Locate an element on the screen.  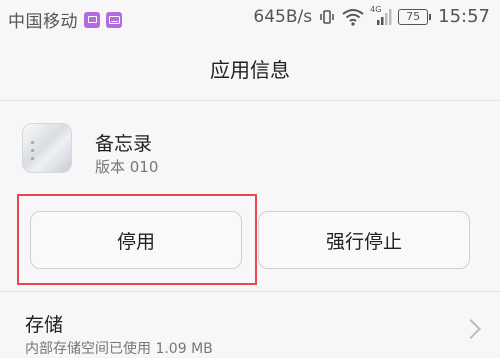
disable-button: 停用 is located at coordinates (136, 240).